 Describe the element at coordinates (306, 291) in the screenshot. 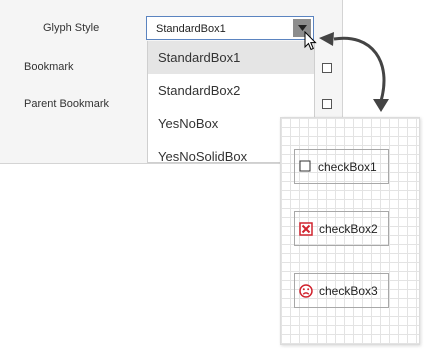

I see `sad-face-icon` at that location.